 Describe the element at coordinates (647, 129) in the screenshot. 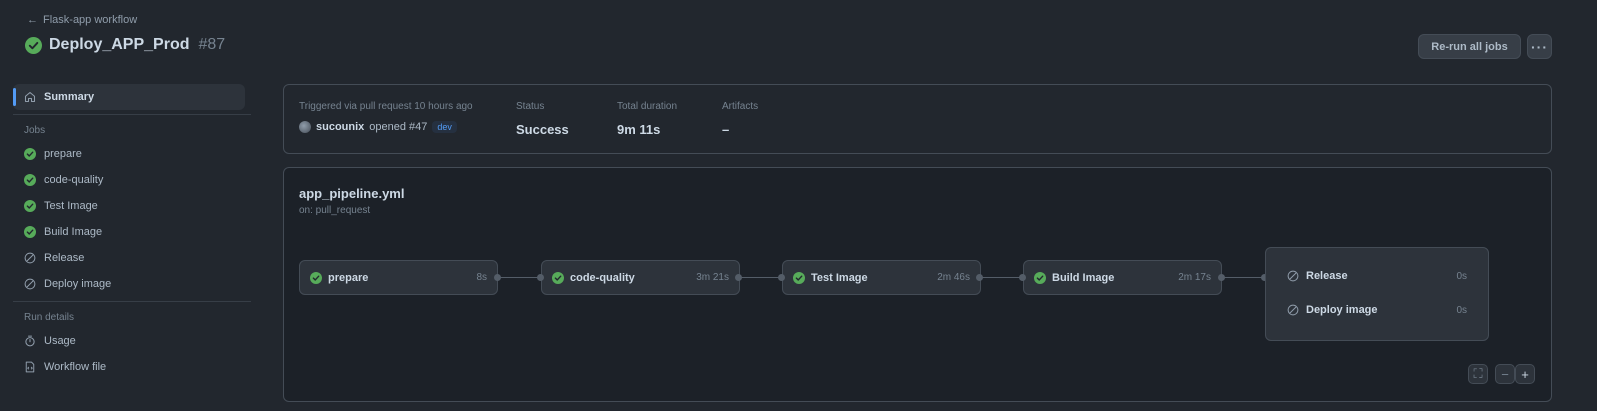

I see `duration-value: 9m 11s` at that location.